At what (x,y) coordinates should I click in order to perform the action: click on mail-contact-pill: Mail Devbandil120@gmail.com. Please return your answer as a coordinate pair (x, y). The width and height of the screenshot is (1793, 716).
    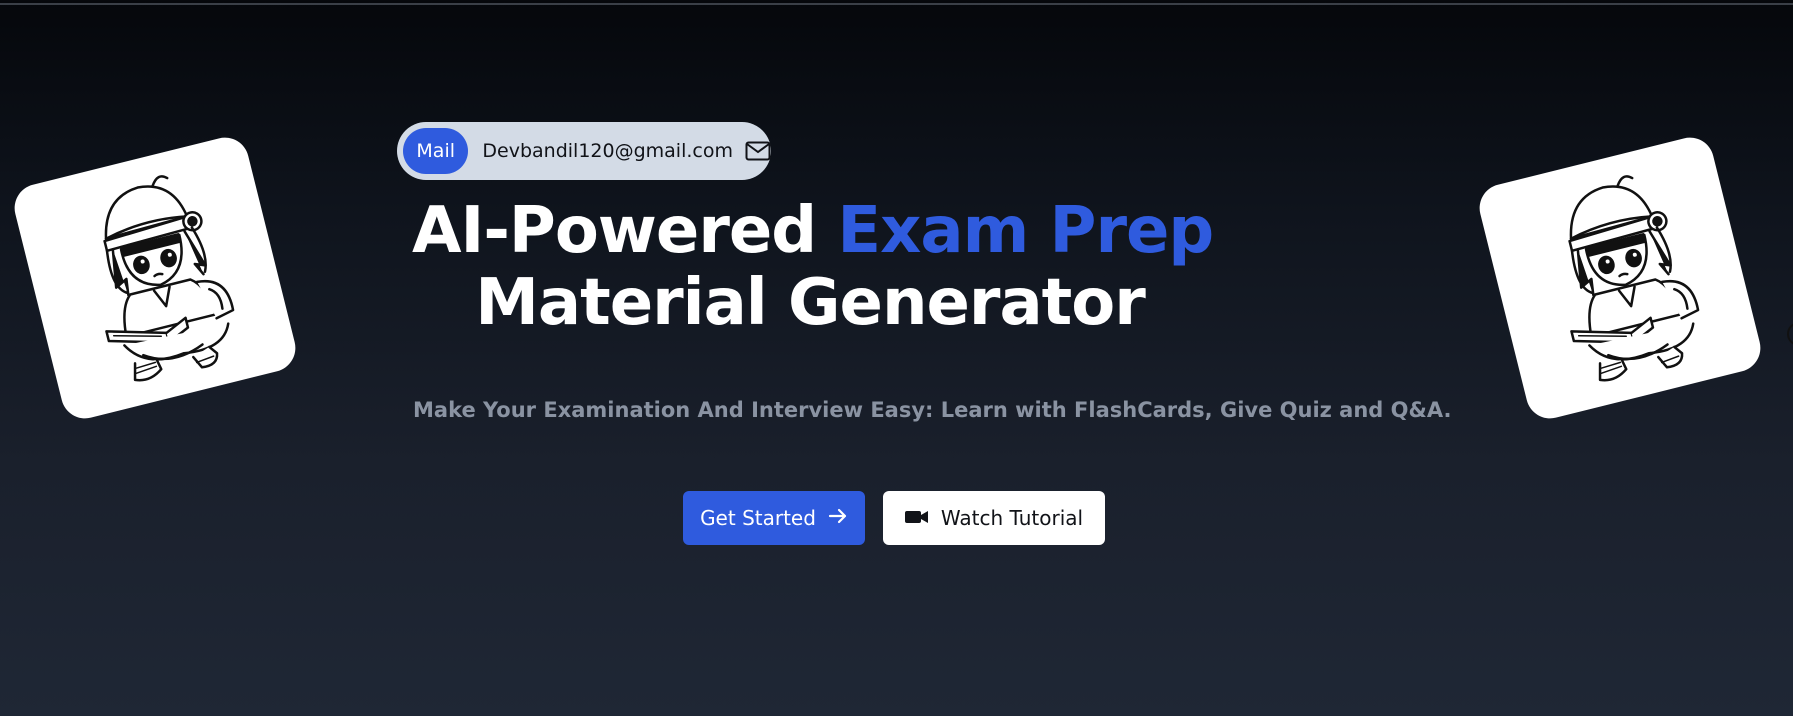
    Looking at the image, I should click on (584, 151).